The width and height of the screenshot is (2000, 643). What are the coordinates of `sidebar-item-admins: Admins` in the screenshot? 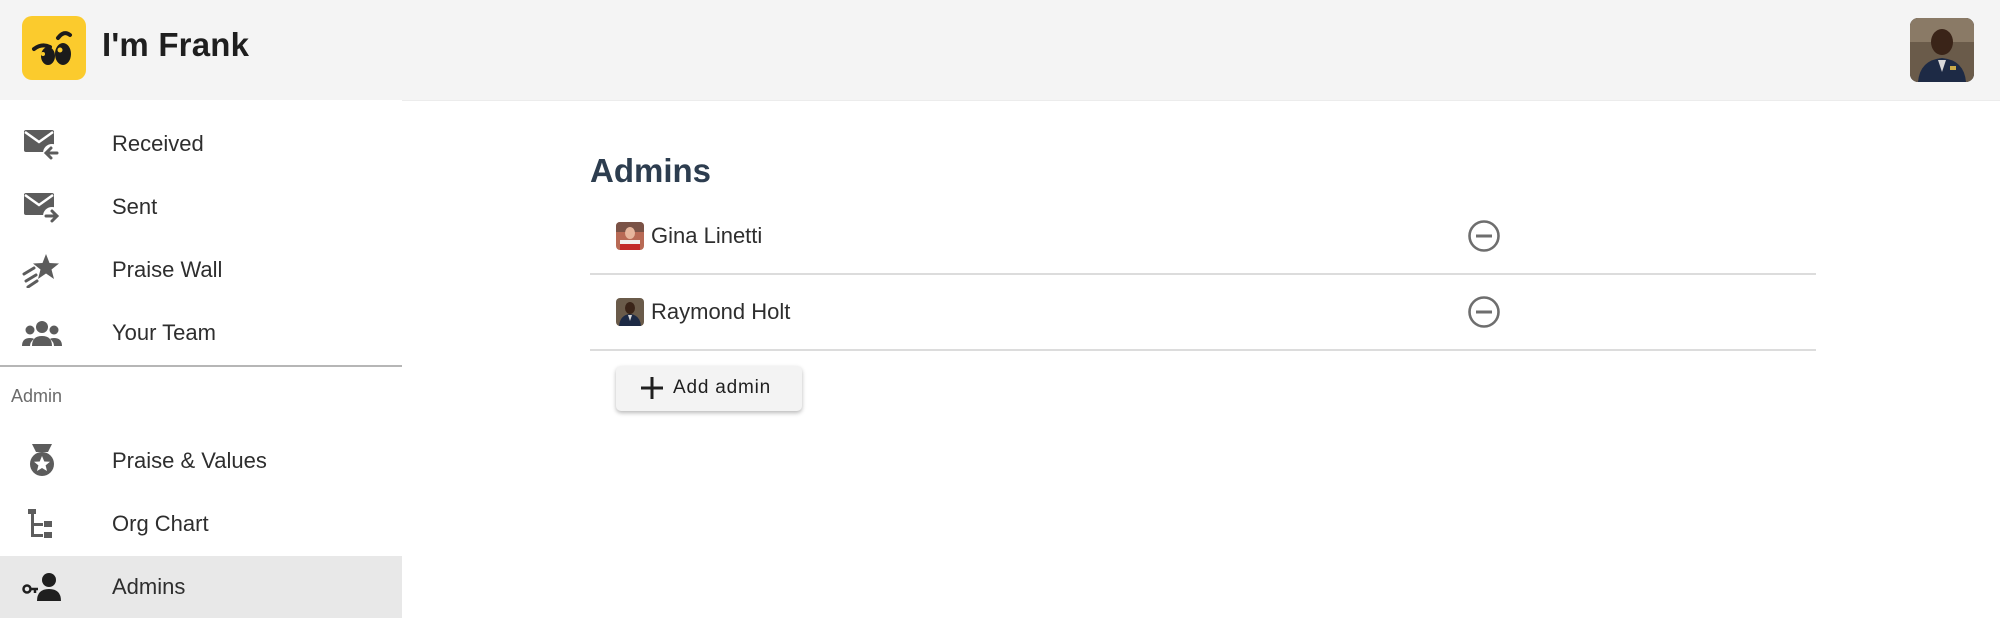 It's located at (201, 587).